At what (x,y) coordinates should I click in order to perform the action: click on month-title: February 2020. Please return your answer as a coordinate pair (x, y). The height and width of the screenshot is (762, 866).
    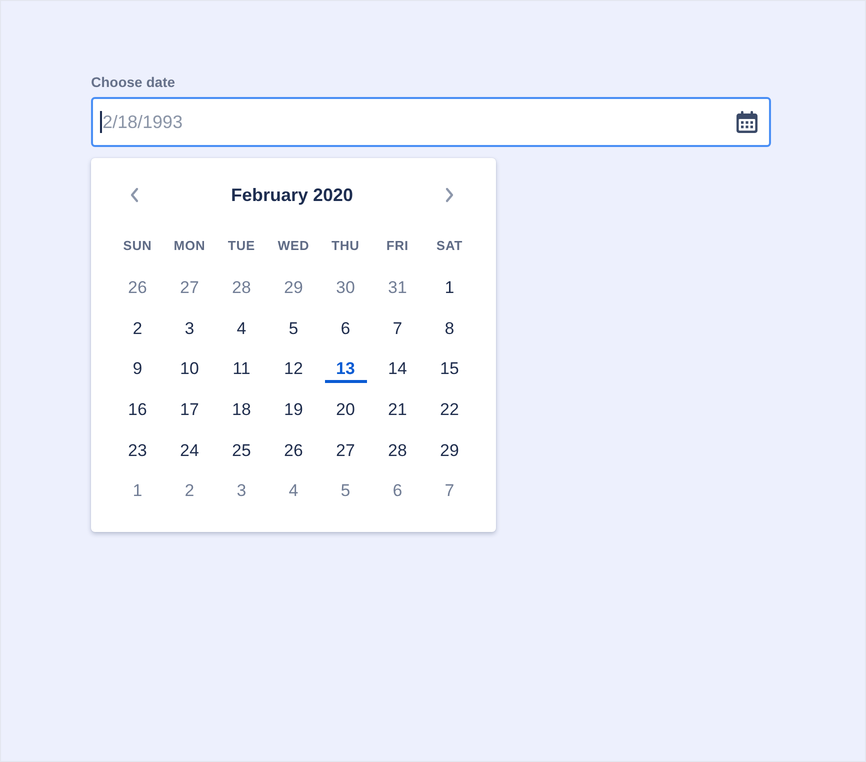
    Looking at the image, I should click on (292, 195).